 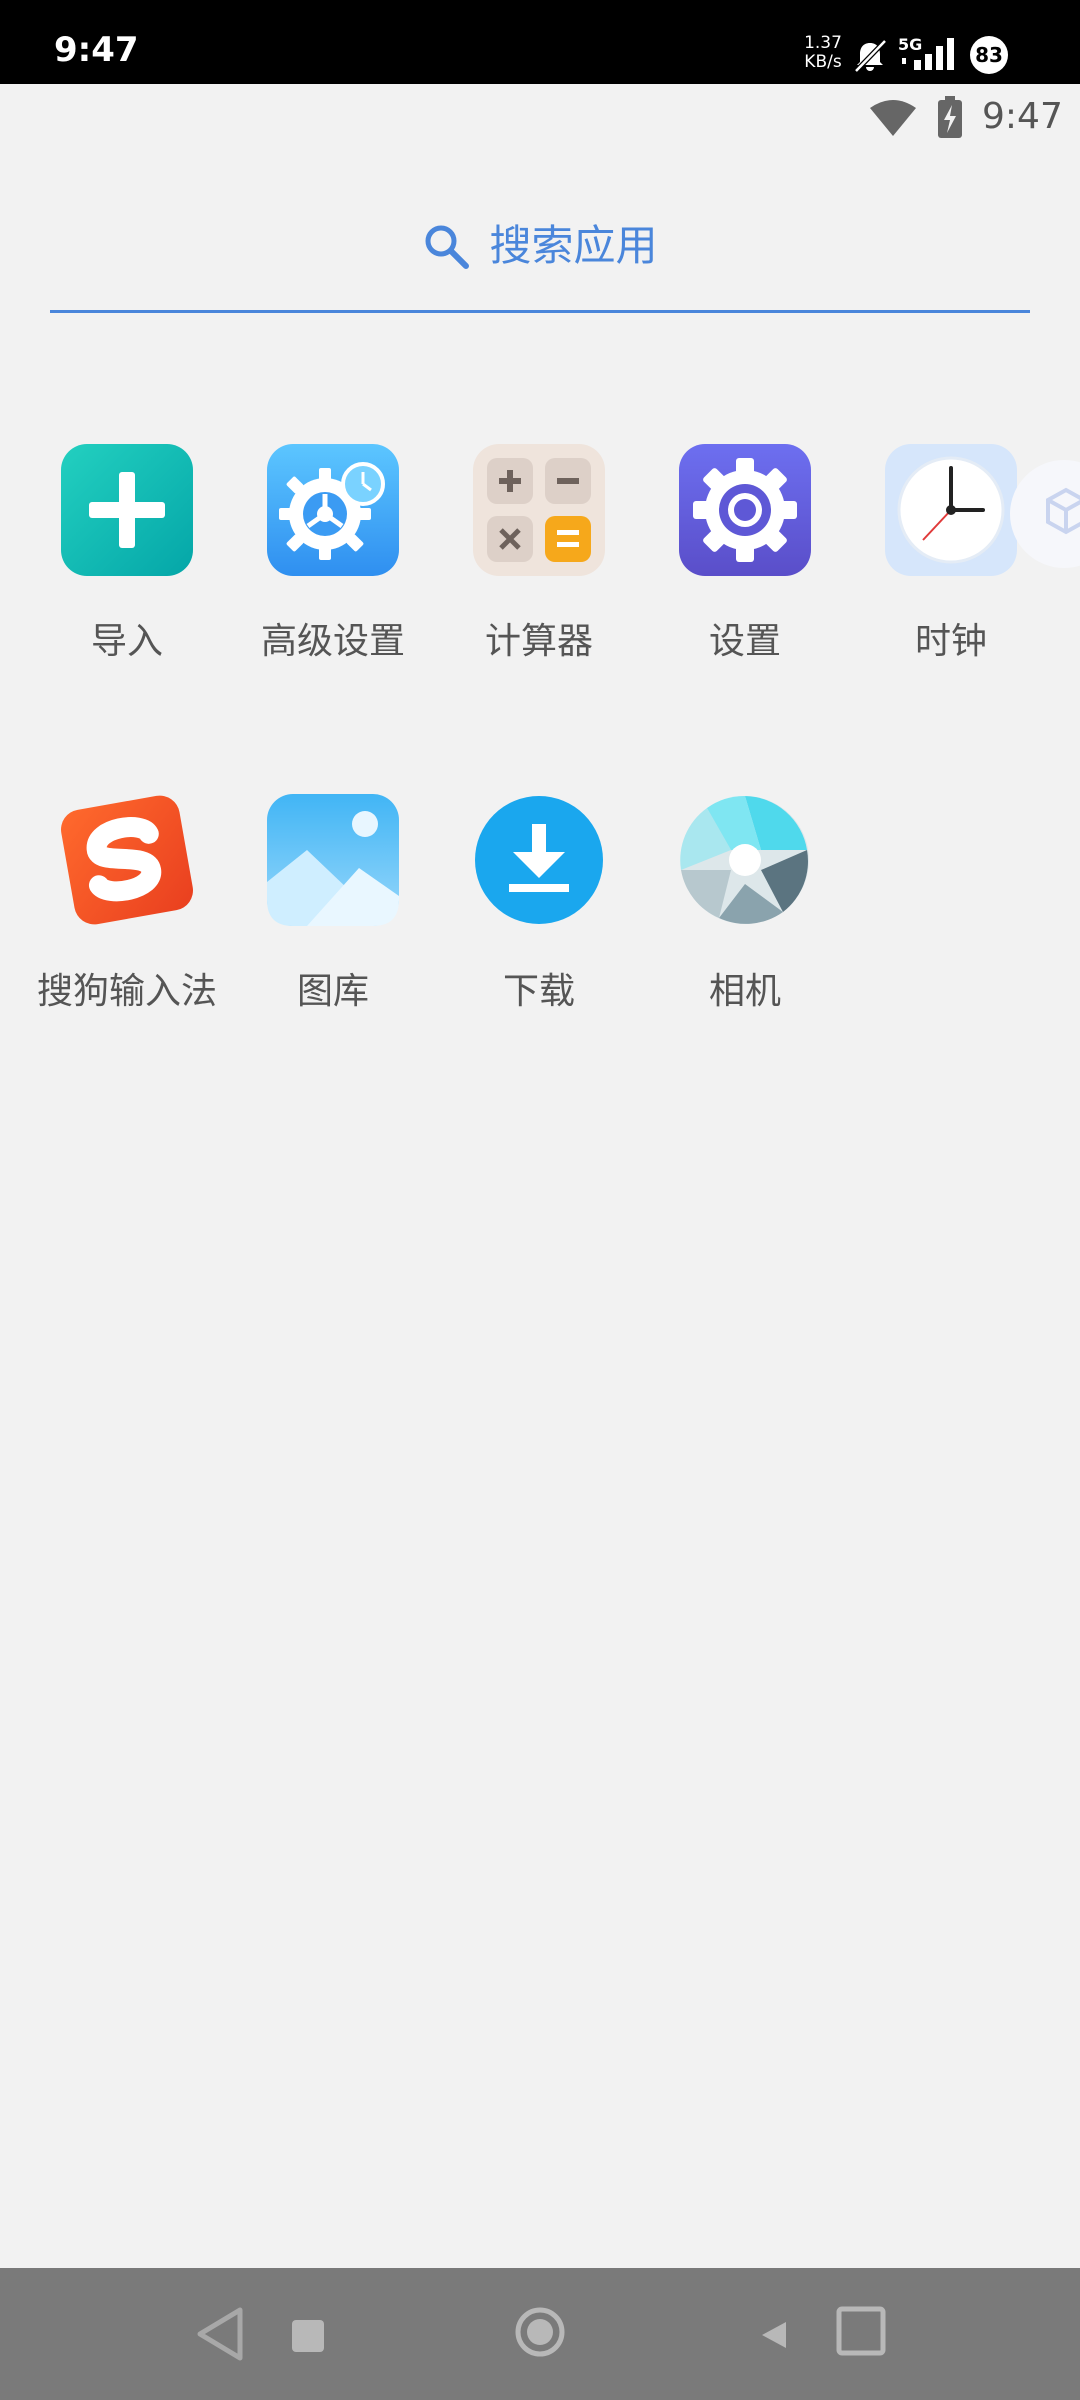 I want to click on advanced-settings-icon, so click(x=333, y=510).